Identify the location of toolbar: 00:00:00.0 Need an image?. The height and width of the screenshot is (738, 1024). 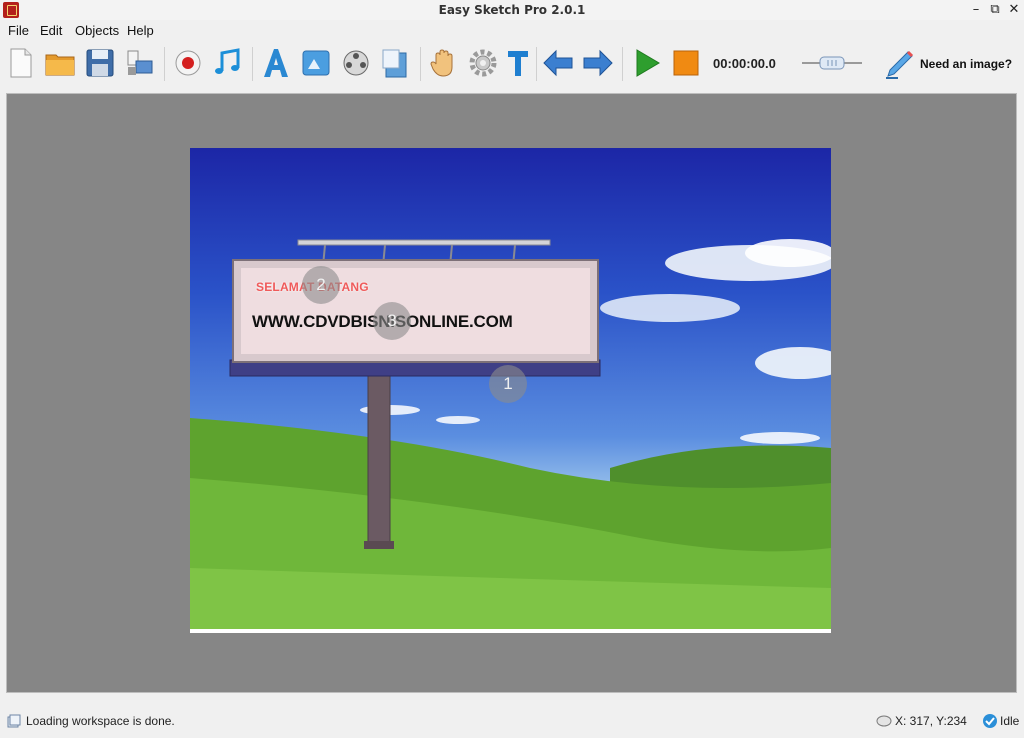
(512, 66).